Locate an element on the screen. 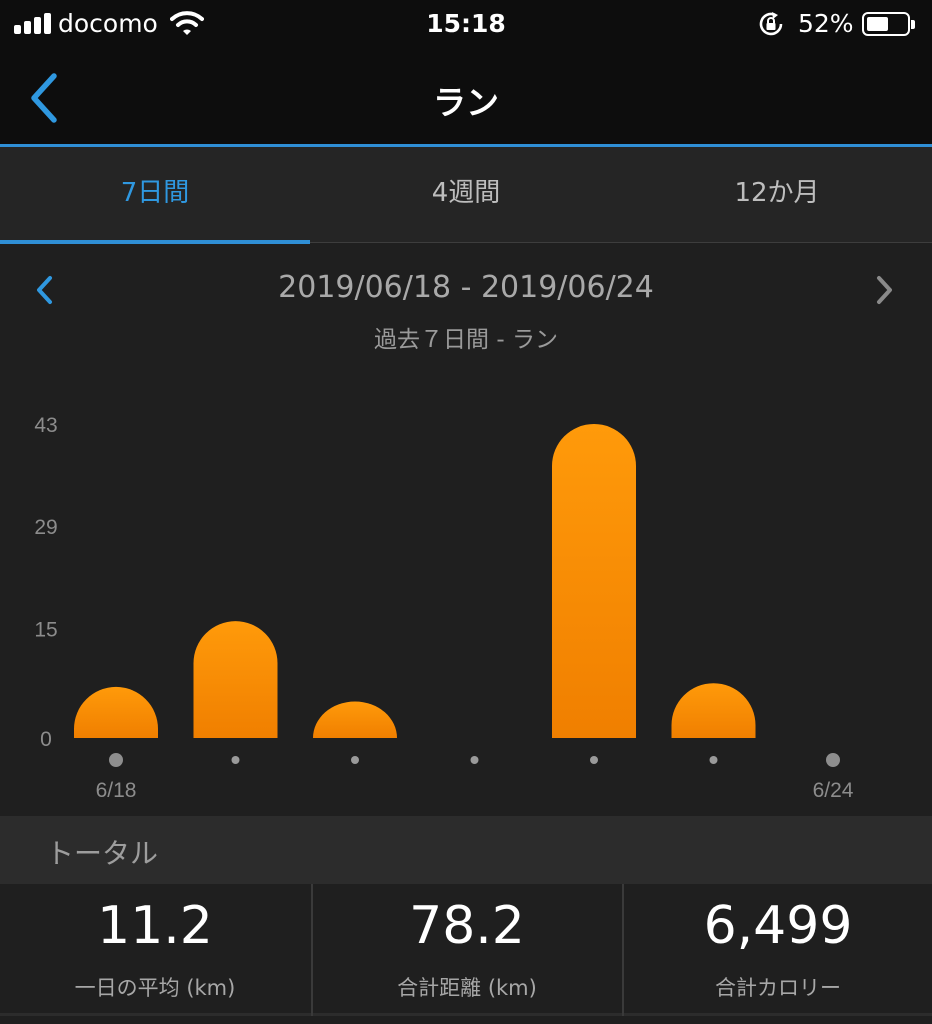  period-tabs: 7日間 4週間 12か月 is located at coordinates (466, 195).